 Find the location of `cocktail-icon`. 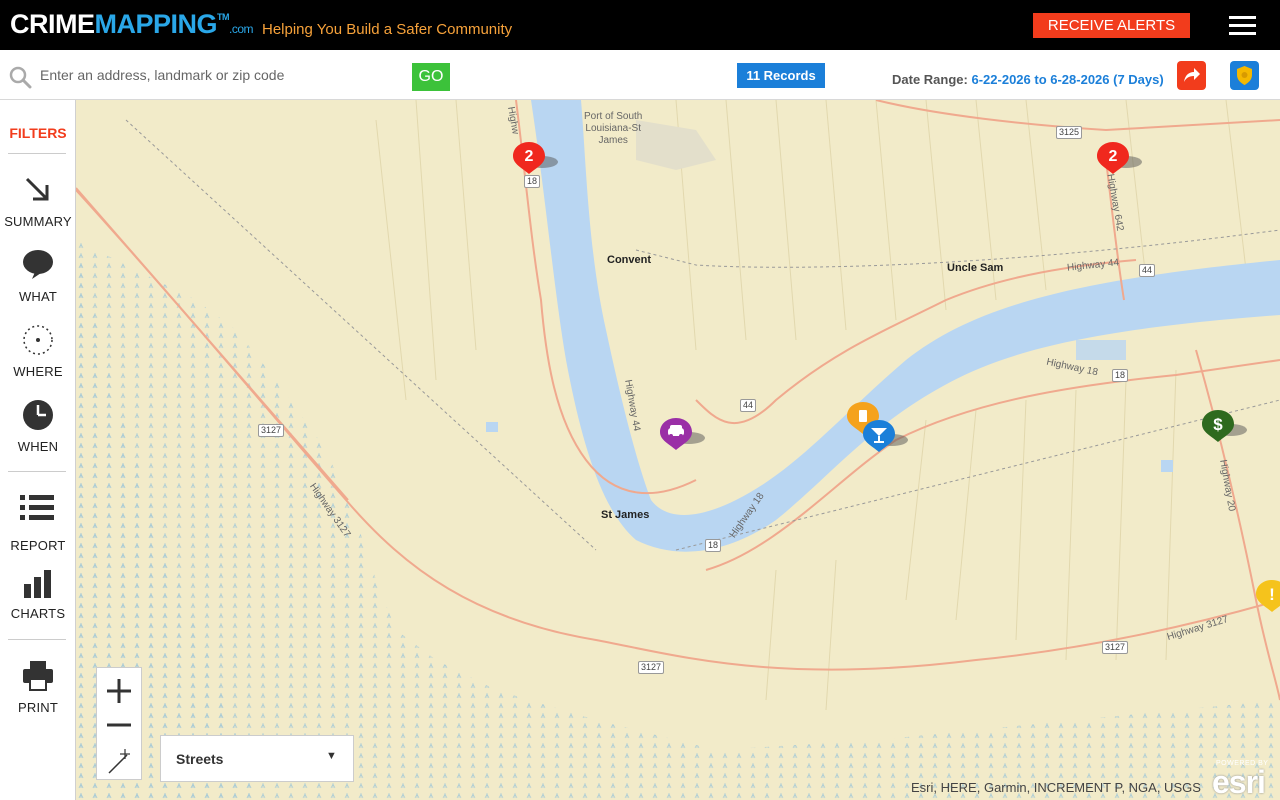

cocktail-icon is located at coordinates (885, 436).